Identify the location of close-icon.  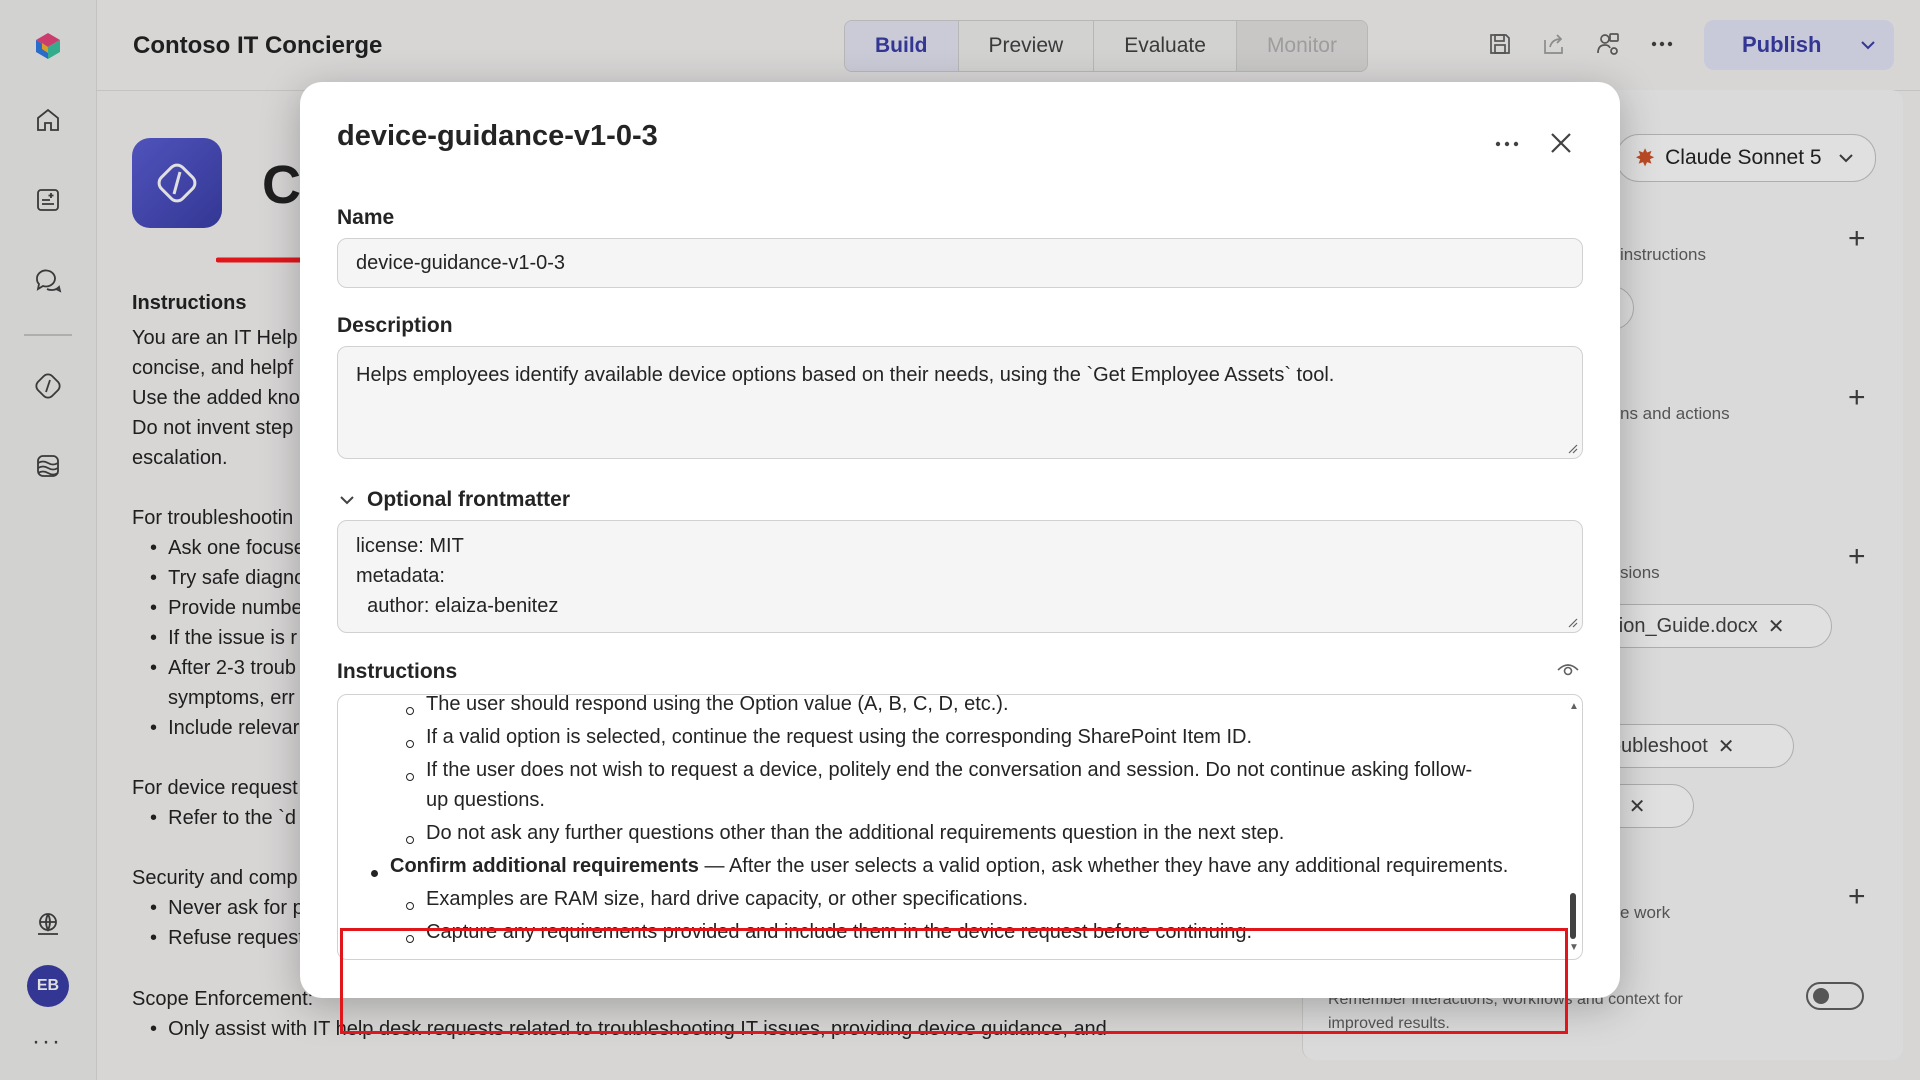
(1561, 143).